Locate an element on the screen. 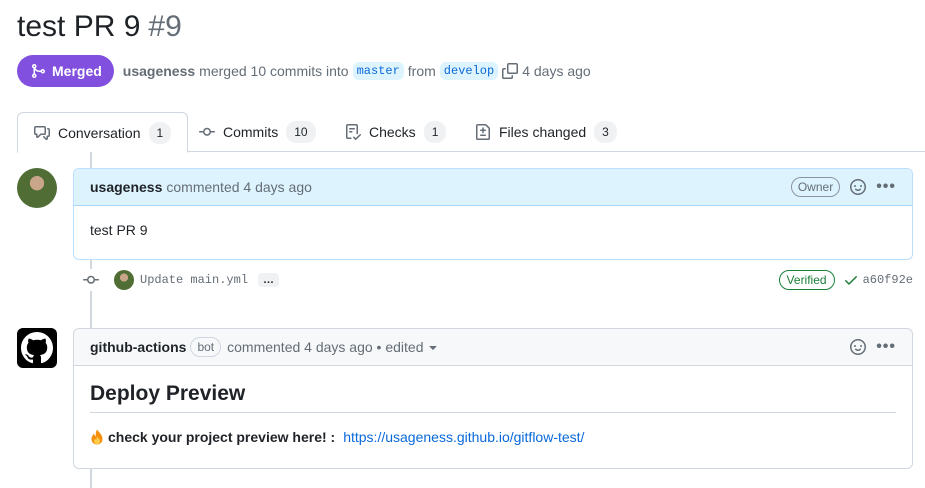  fire-icon is located at coordinates (97, 437).